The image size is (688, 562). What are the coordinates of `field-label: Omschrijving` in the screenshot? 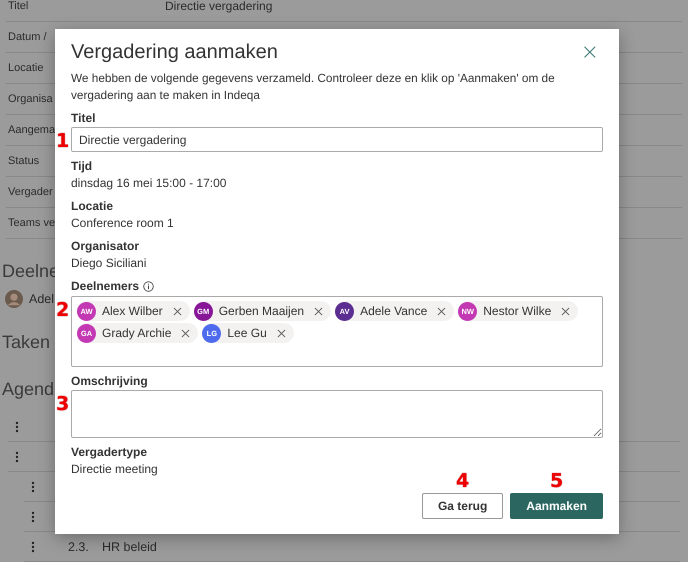 It's located at (109, 381).